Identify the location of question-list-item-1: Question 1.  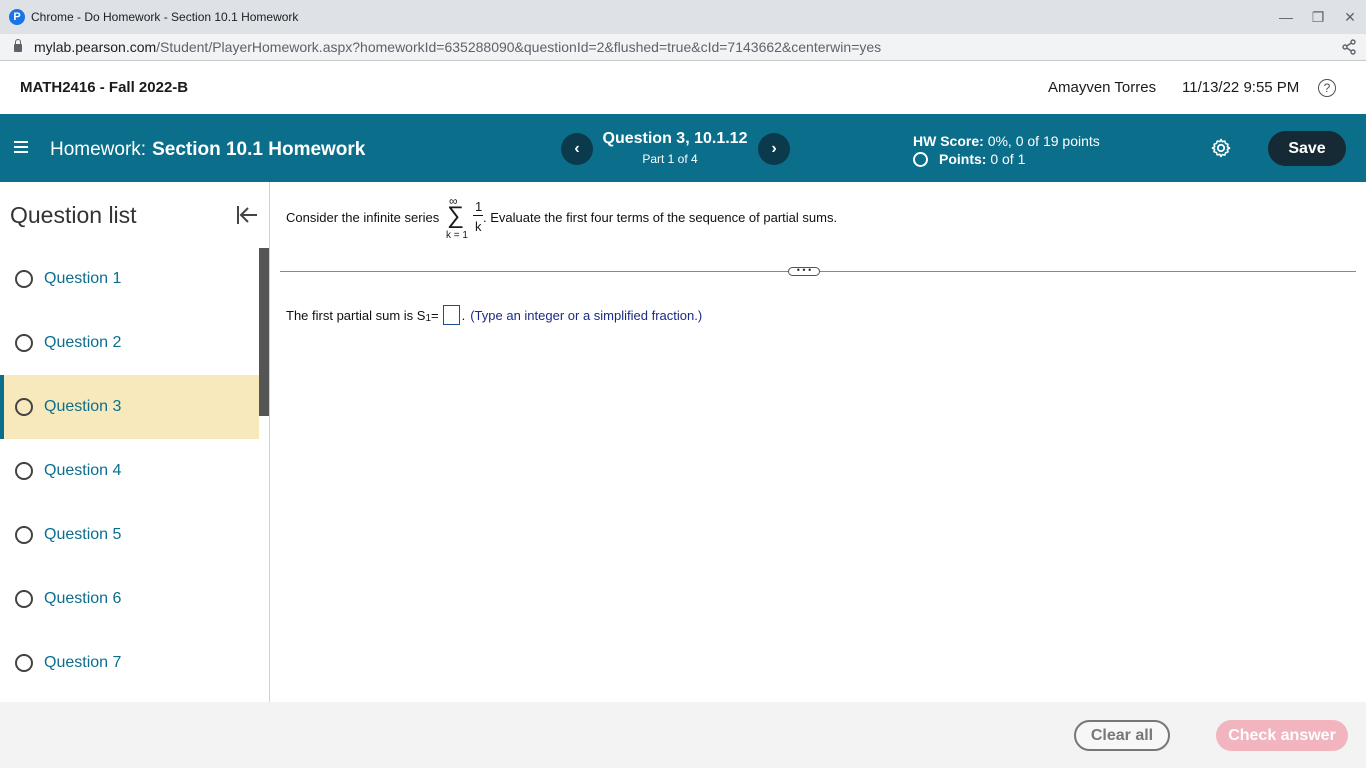
(129, 279).